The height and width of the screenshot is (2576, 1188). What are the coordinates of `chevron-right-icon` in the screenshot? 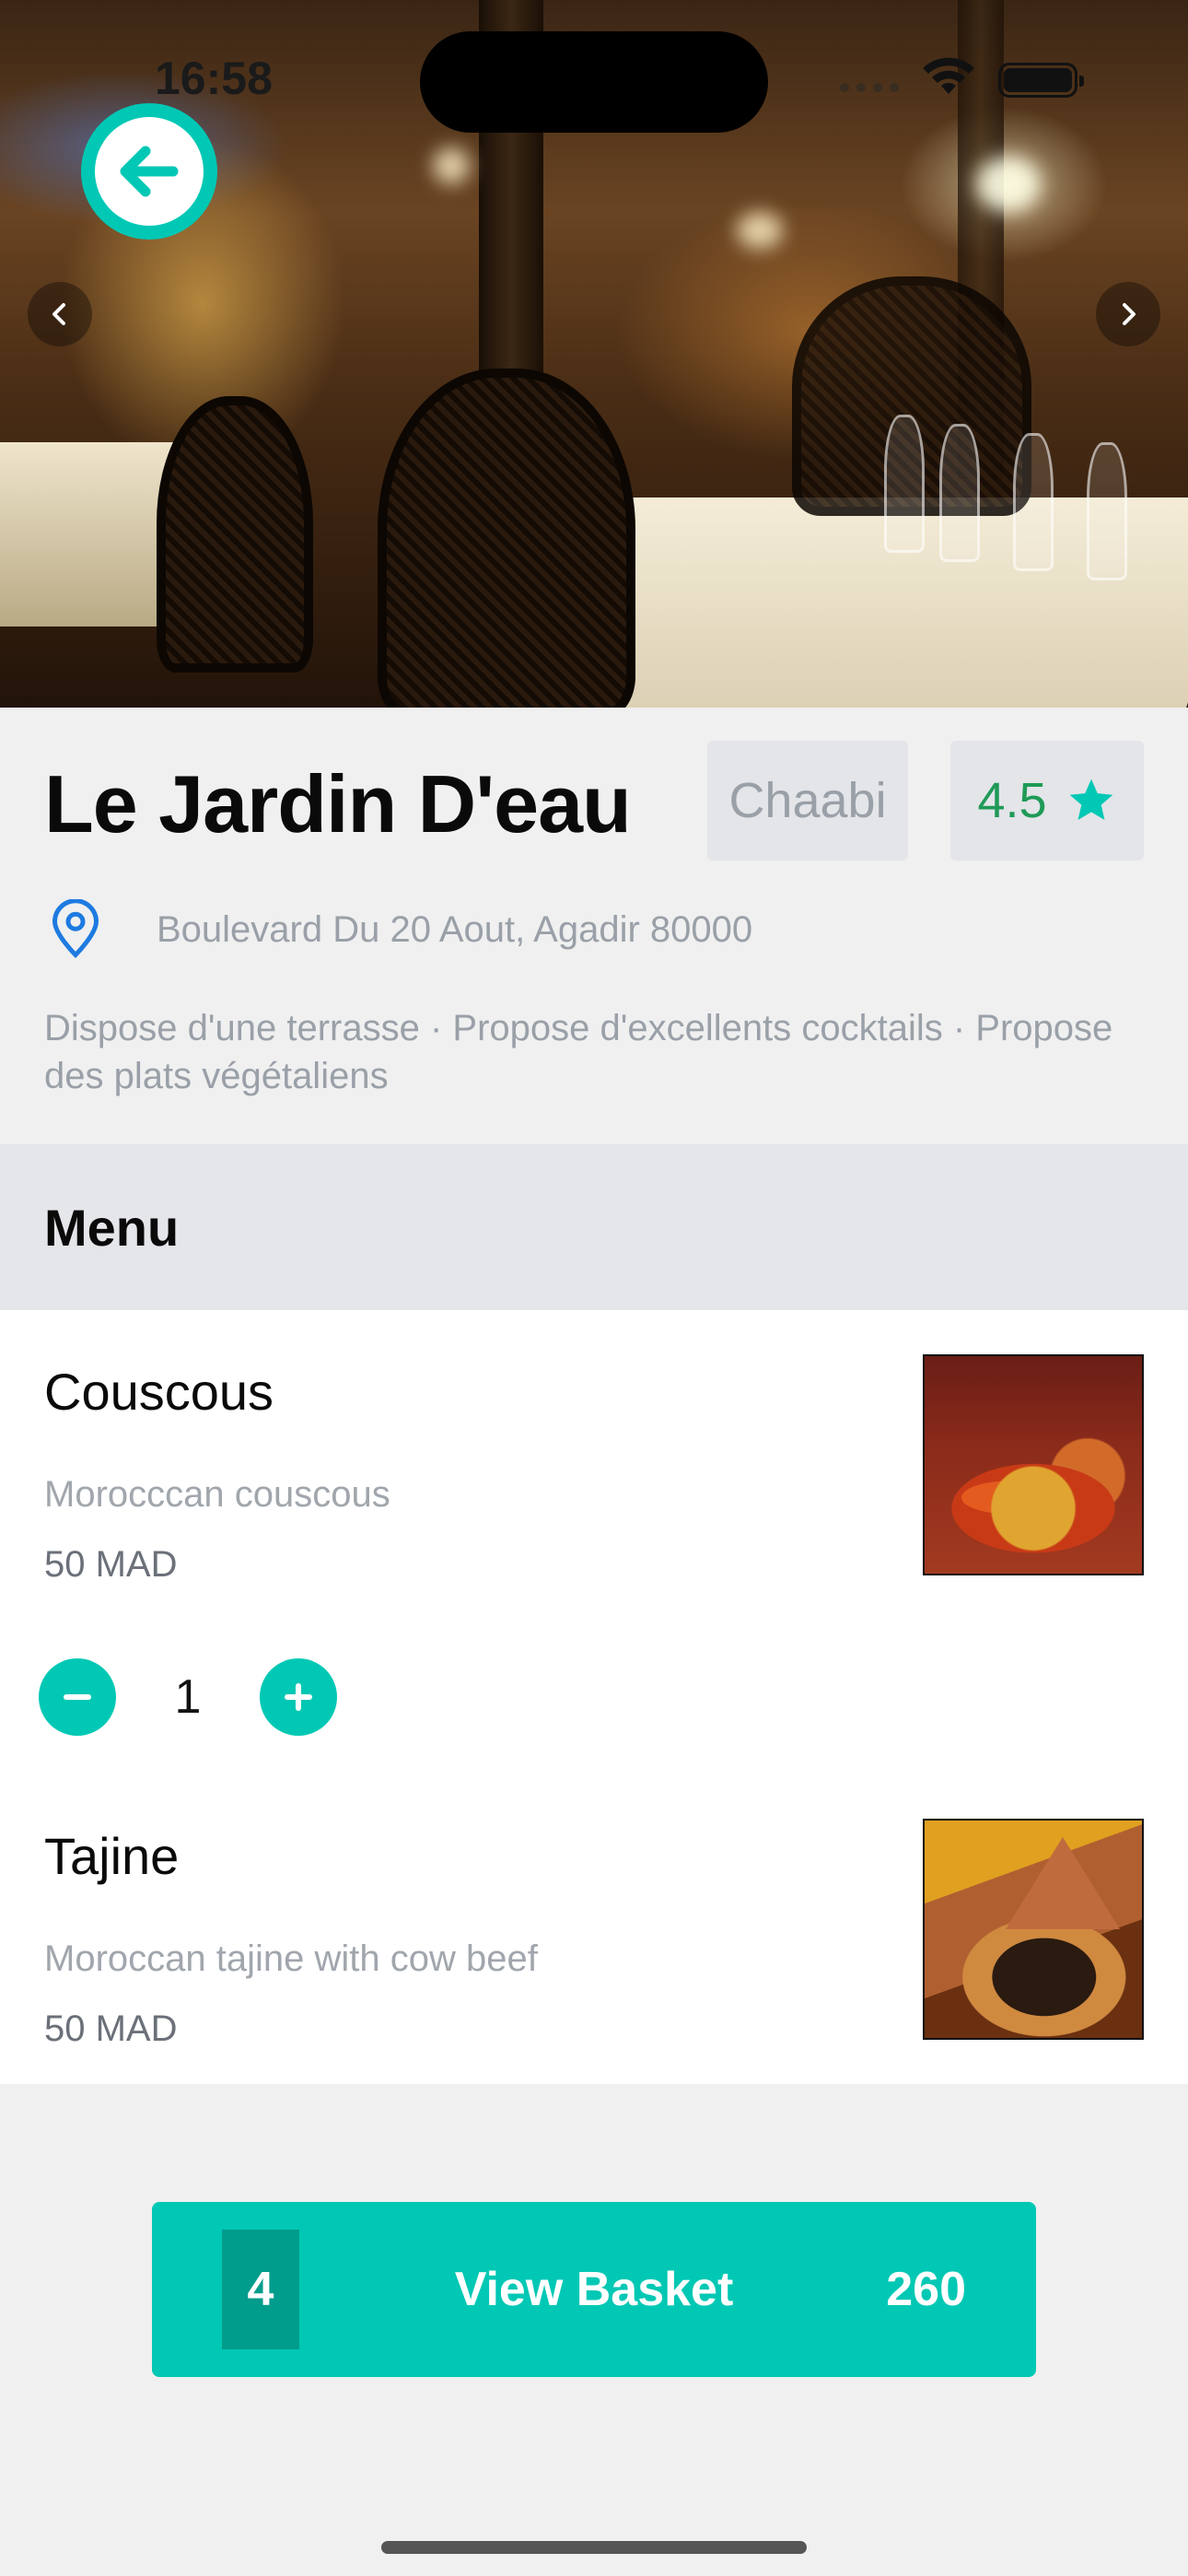 It's located at (1129, 314).